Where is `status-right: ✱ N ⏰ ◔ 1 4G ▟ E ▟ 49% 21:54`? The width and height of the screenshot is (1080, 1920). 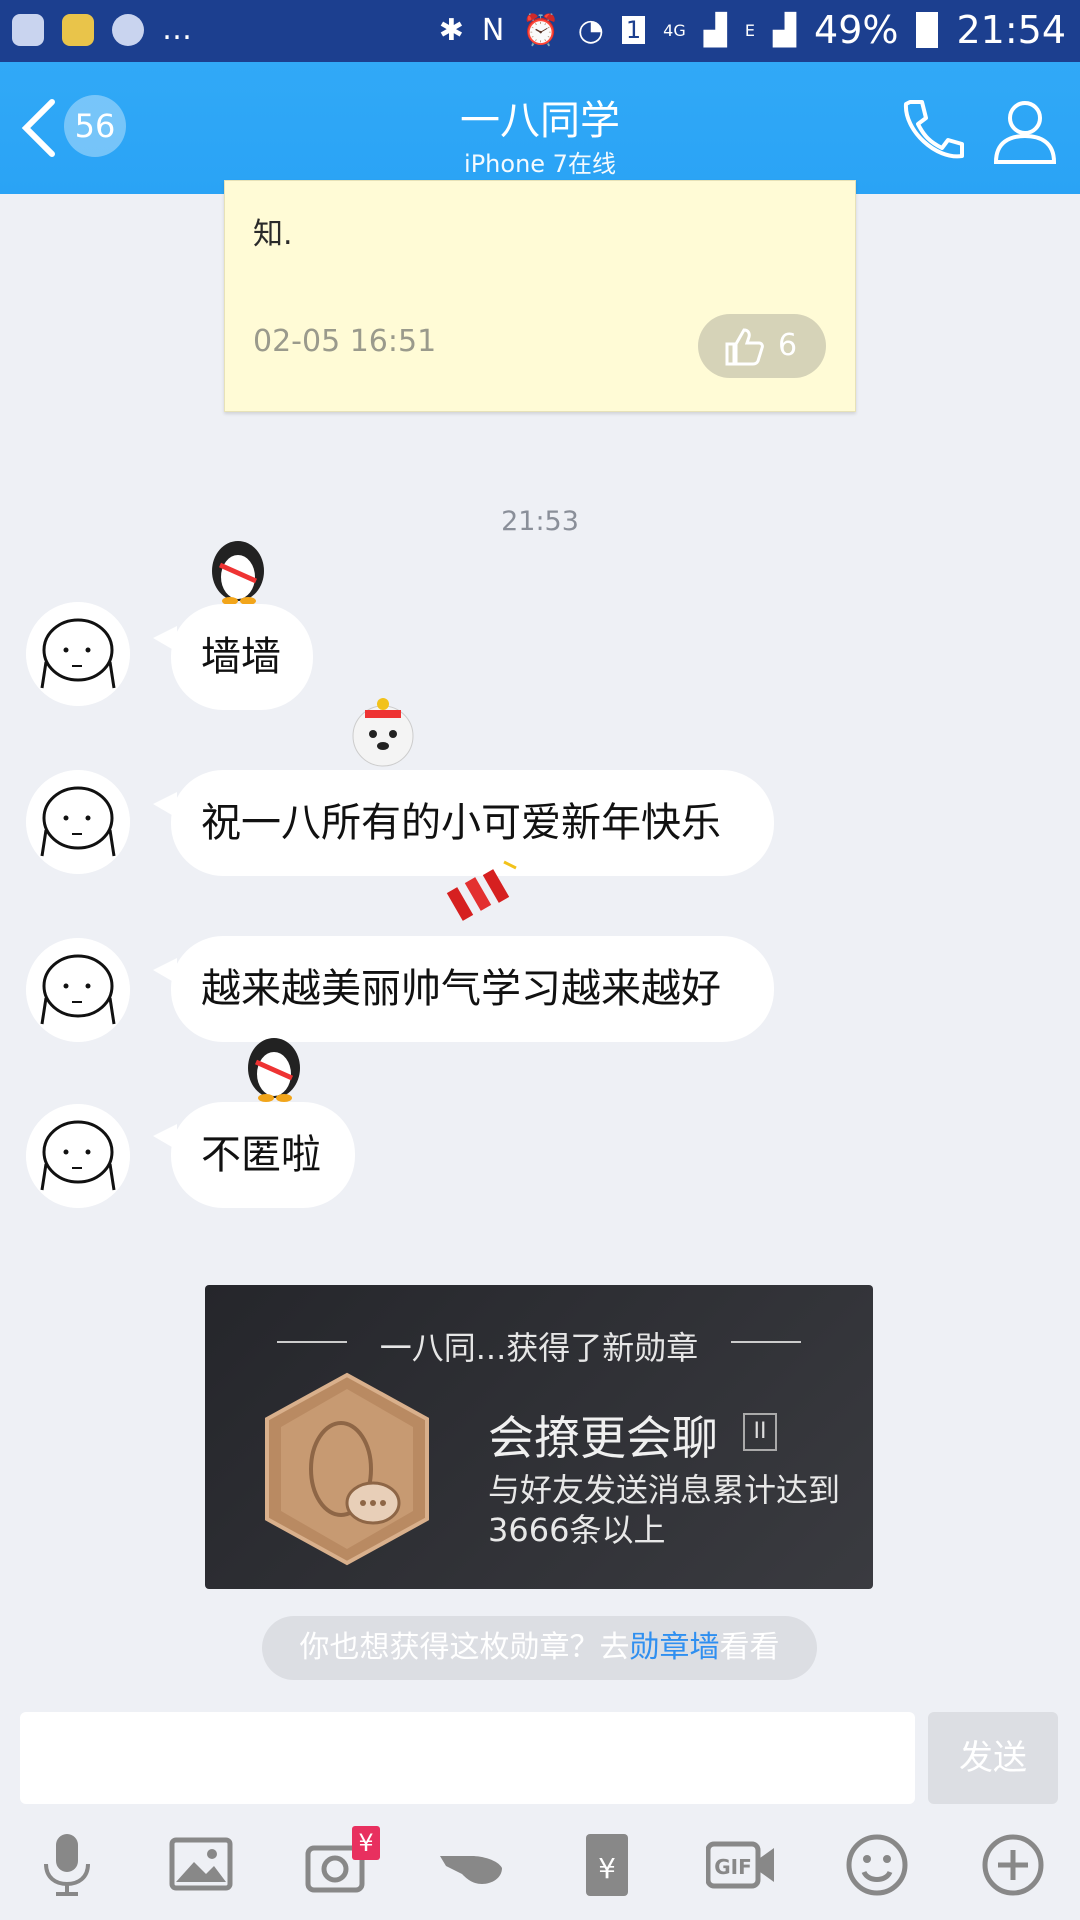 status-right: ✱ N ⏰ ◔ 1 4G ▟ E ▟ 49% 21:54 is located at coordinates (752, 30).